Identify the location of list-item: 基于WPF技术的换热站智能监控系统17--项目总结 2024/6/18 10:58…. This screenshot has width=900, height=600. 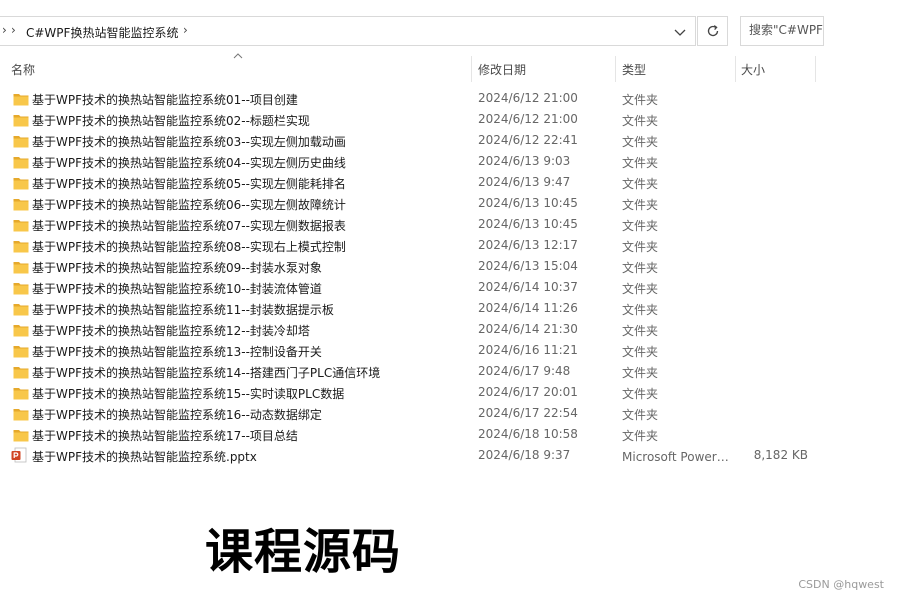
(408, 434).